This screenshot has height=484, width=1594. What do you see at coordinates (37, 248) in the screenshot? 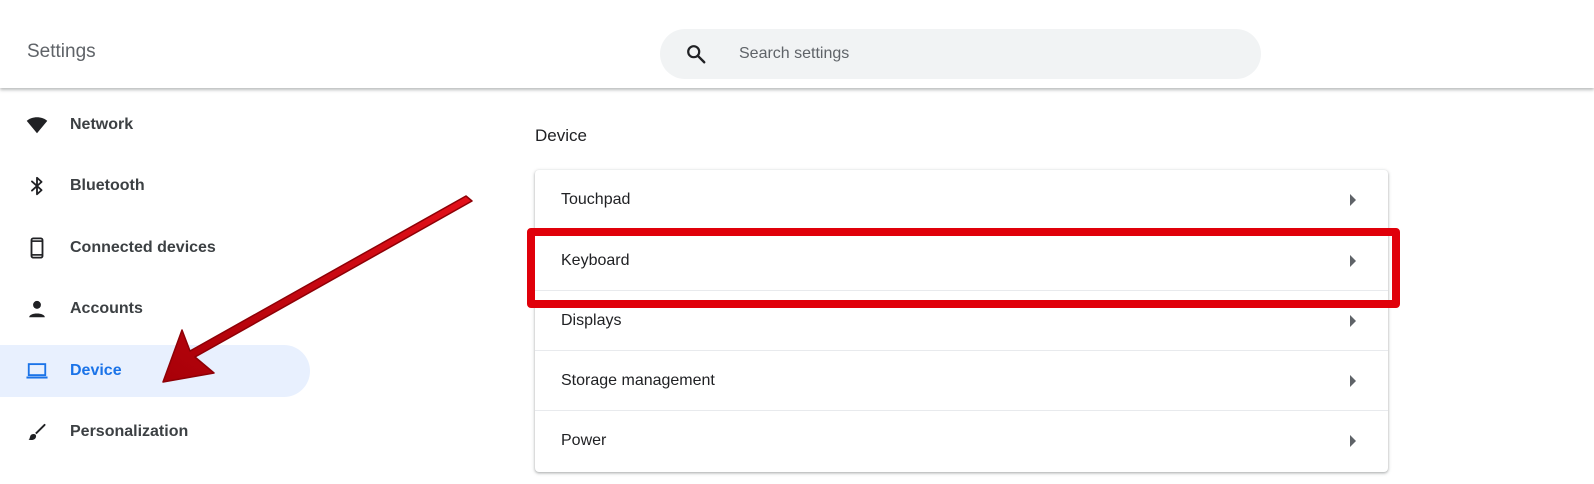
I see `phone-icon` at bounding box center [37, 248].